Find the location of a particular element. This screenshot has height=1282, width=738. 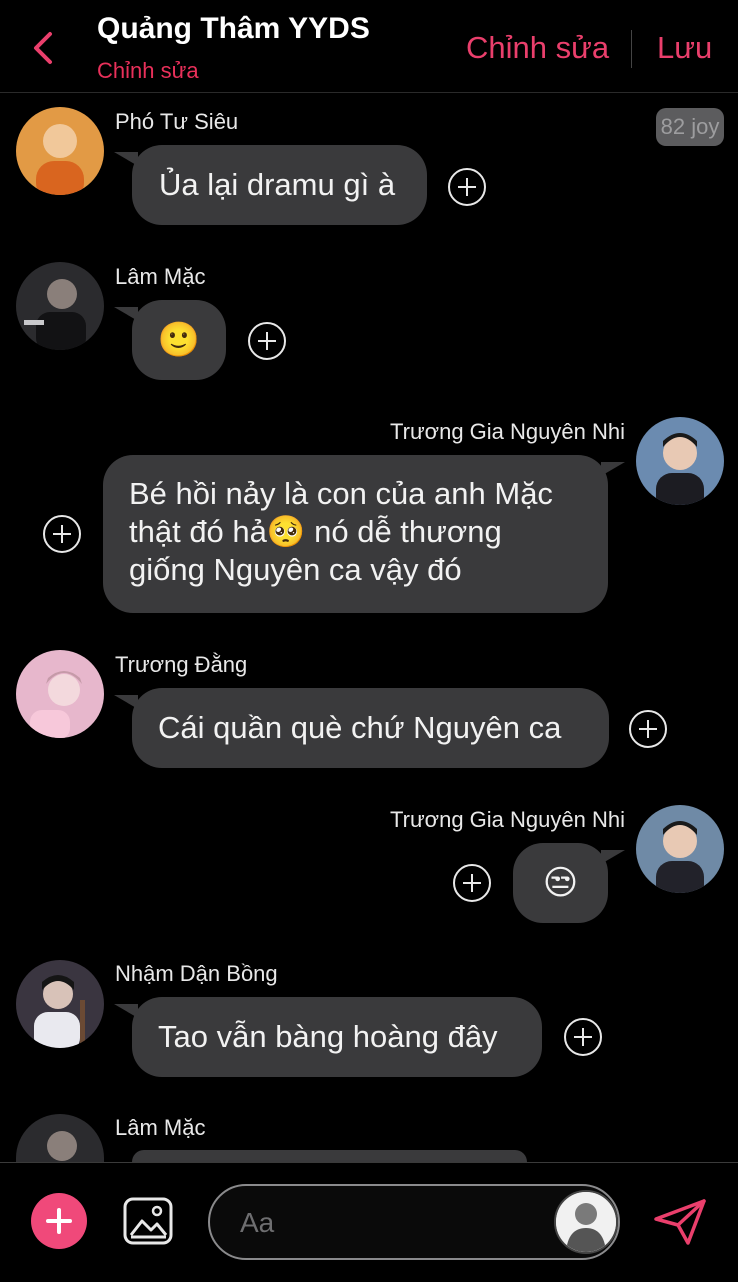

message-bubble: Ủa lại dramu gì à is located at coordinates (279, 185).